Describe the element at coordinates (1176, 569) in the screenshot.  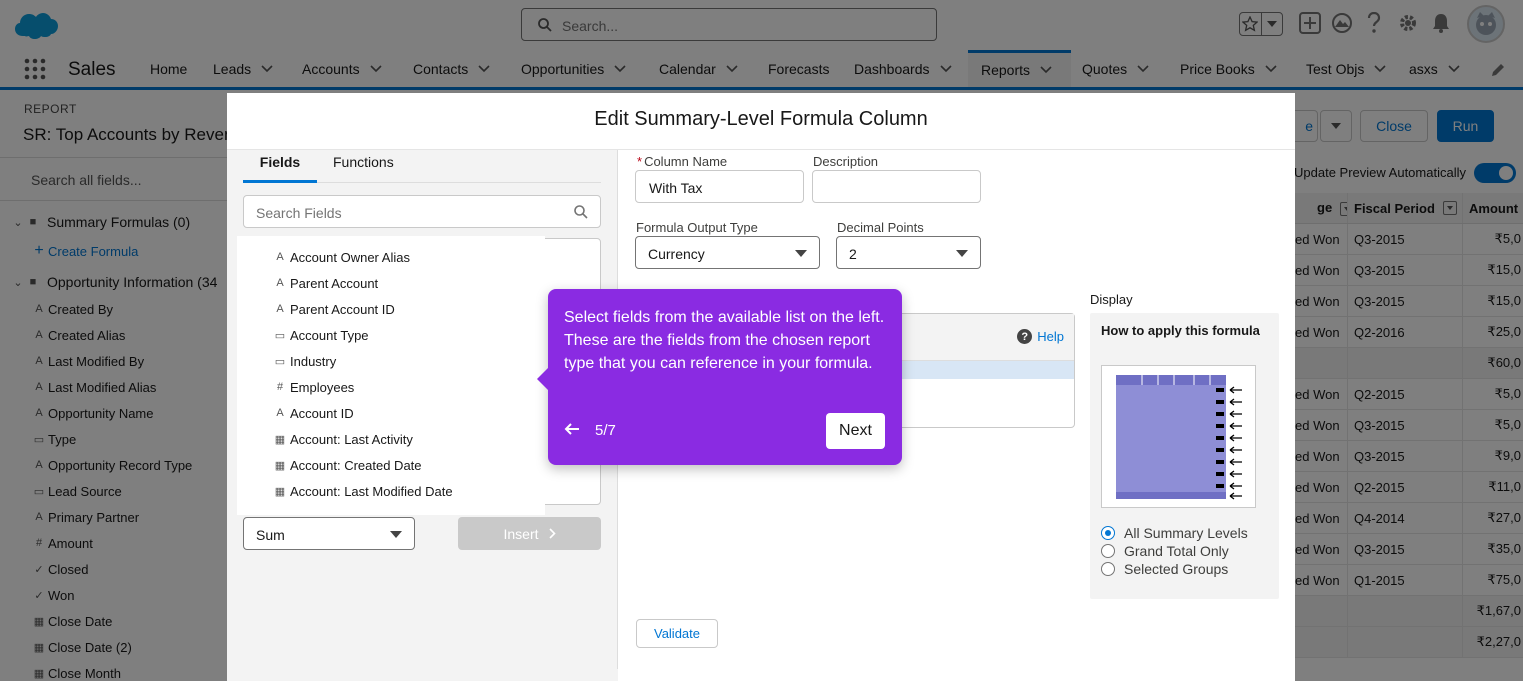
I see `radio-label: Selected Groups` at that location.